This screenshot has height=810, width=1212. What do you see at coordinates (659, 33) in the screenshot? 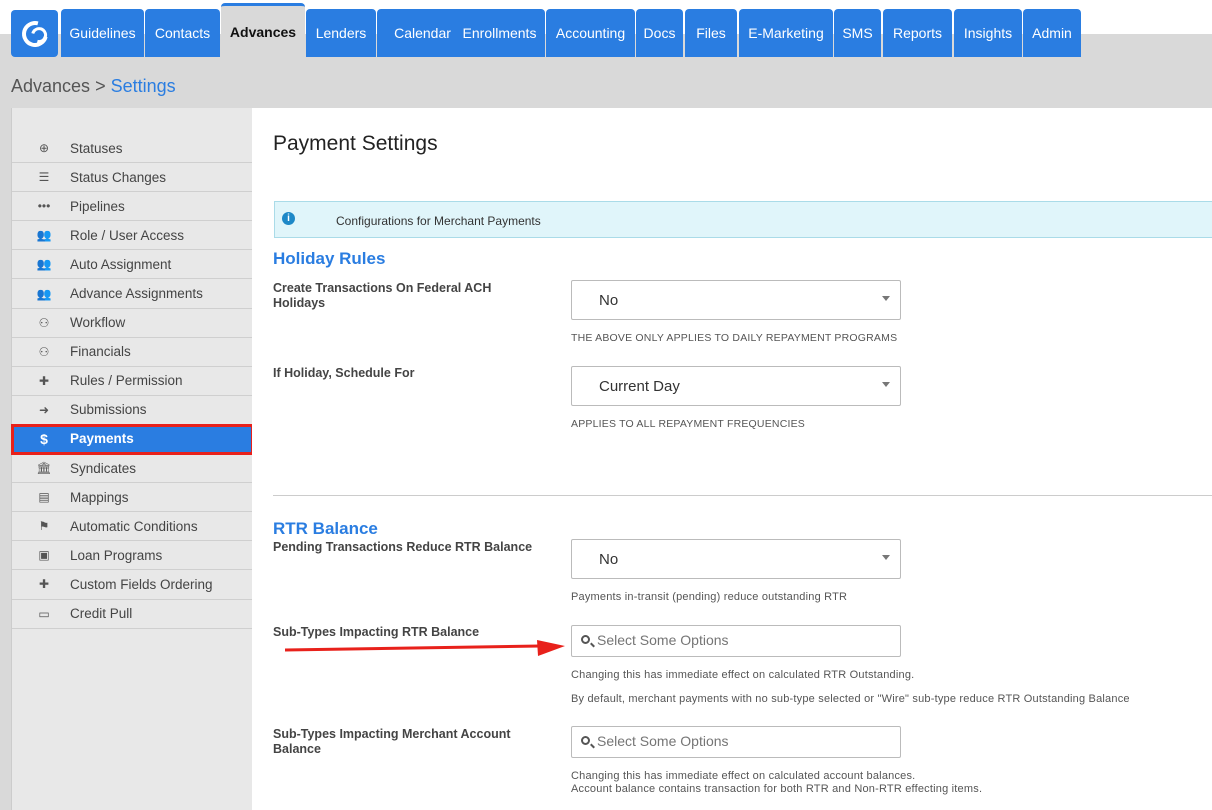
I see `tab-docs: Docs` at bounding box center [659, 33].